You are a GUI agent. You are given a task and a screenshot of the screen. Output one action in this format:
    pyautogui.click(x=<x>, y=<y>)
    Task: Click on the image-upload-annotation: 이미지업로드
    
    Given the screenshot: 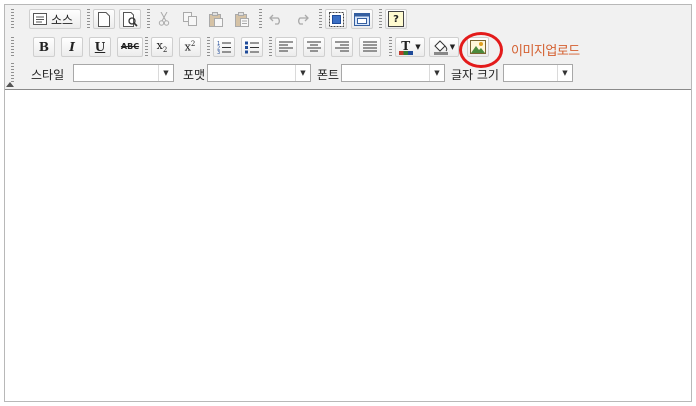 What is the action you would take?
    pyautogui.click(x=545, y=51)
    